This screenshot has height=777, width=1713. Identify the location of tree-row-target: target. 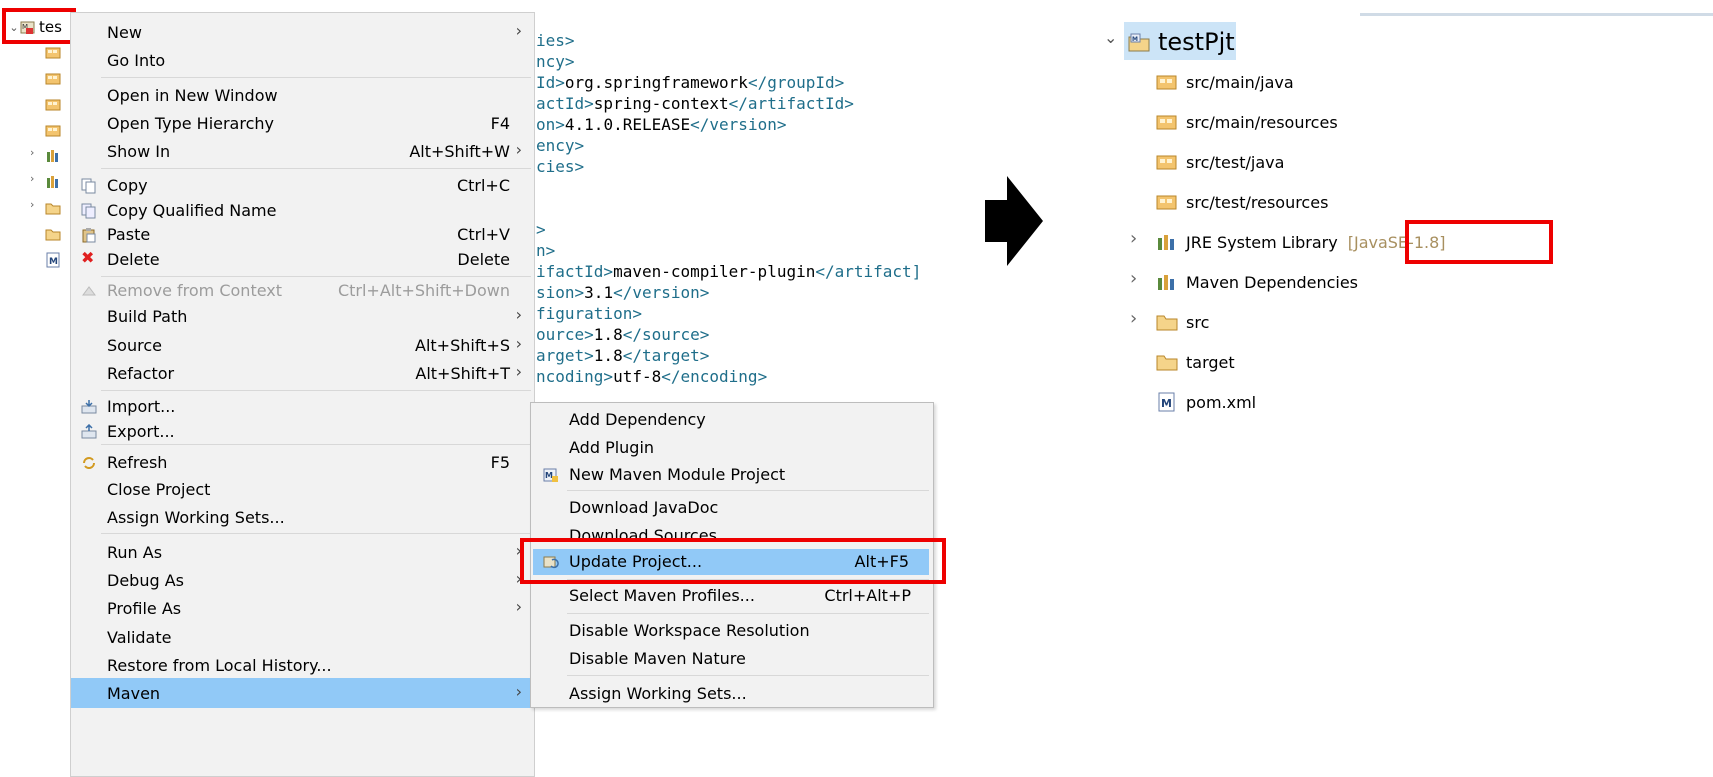
(1195, 362).